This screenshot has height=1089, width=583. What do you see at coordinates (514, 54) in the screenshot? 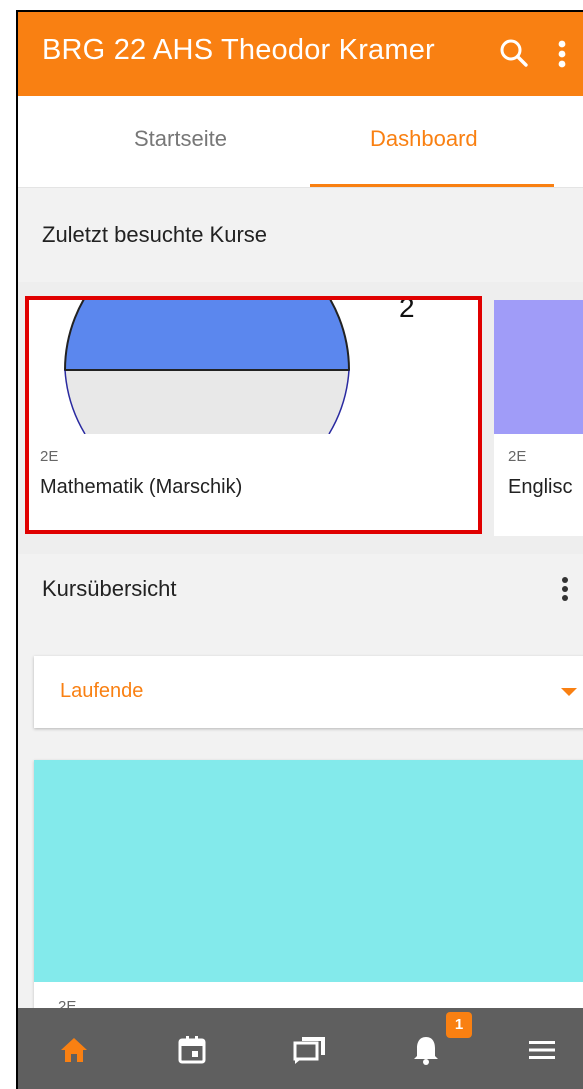
I see `search-icon` at bounding box center [514, 54].